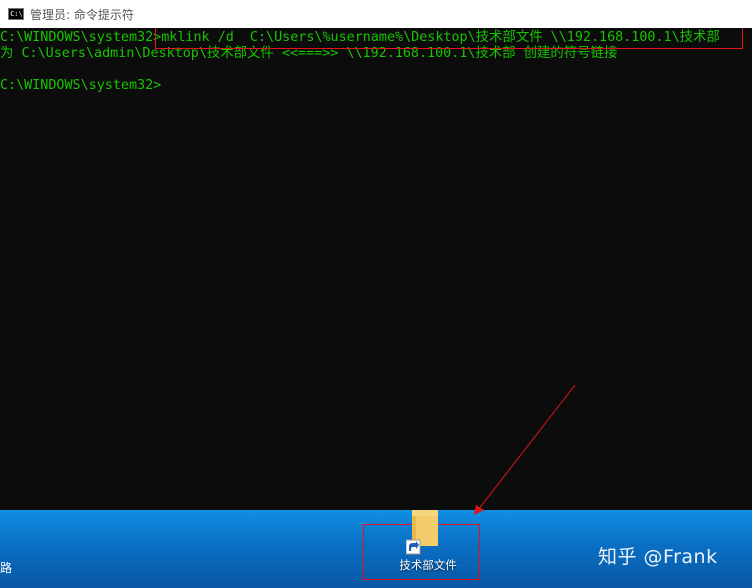 The width and height of the screenshot is (752, 588). I want to click on desktop-area: 路 技术部文件 知乎 @Frank, so click(376, 549).